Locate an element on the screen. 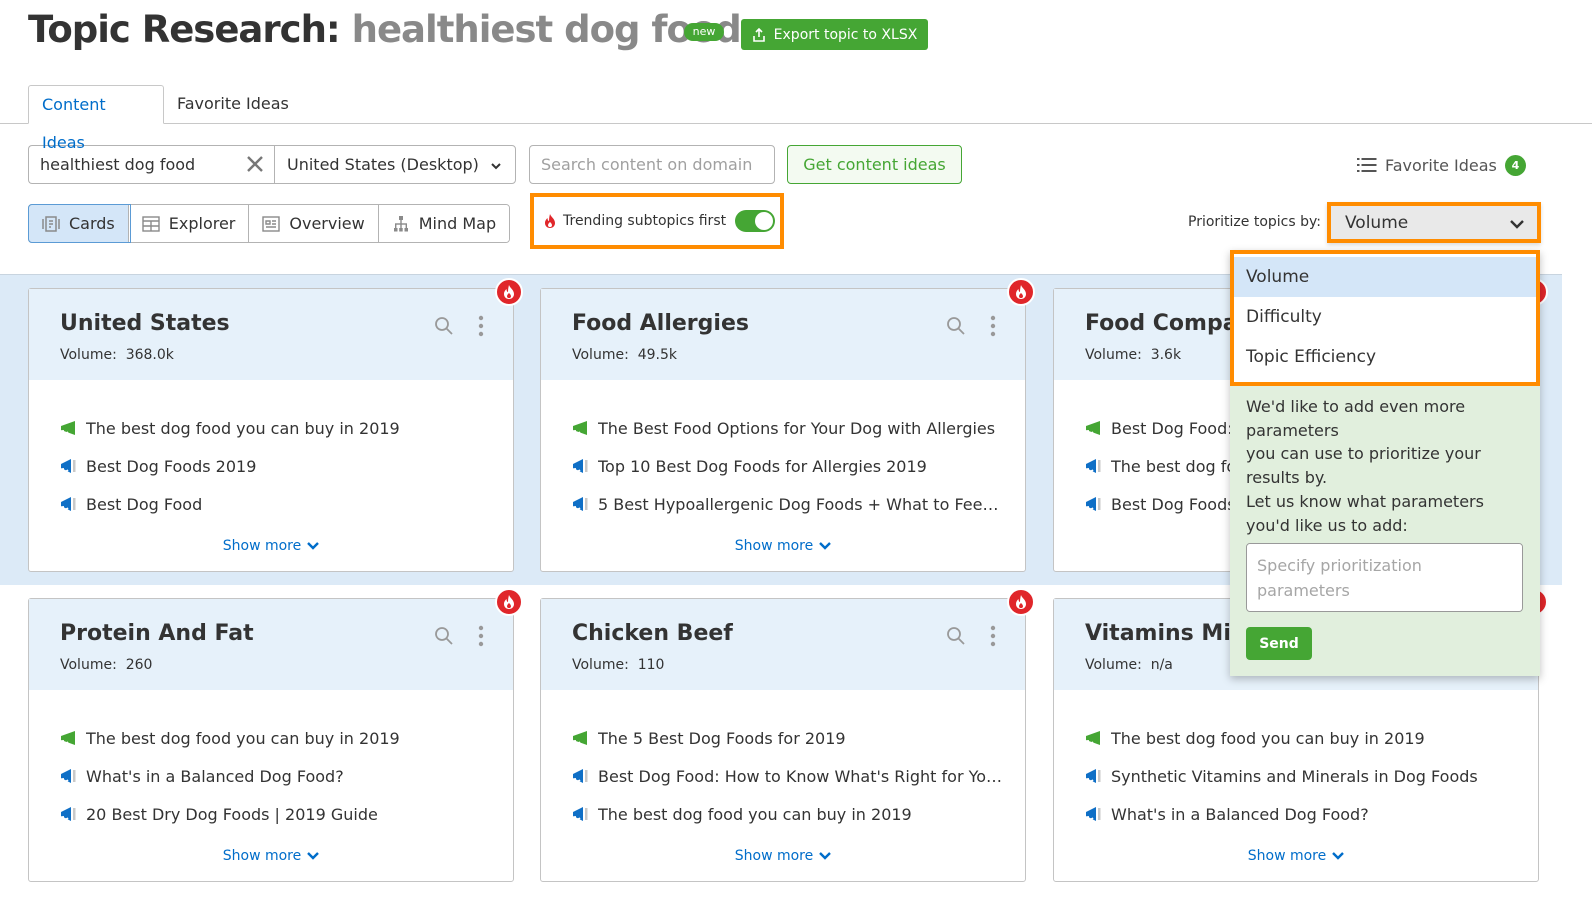  feedback-line: you'd like us to add: is located at coordinates (1327, 525).